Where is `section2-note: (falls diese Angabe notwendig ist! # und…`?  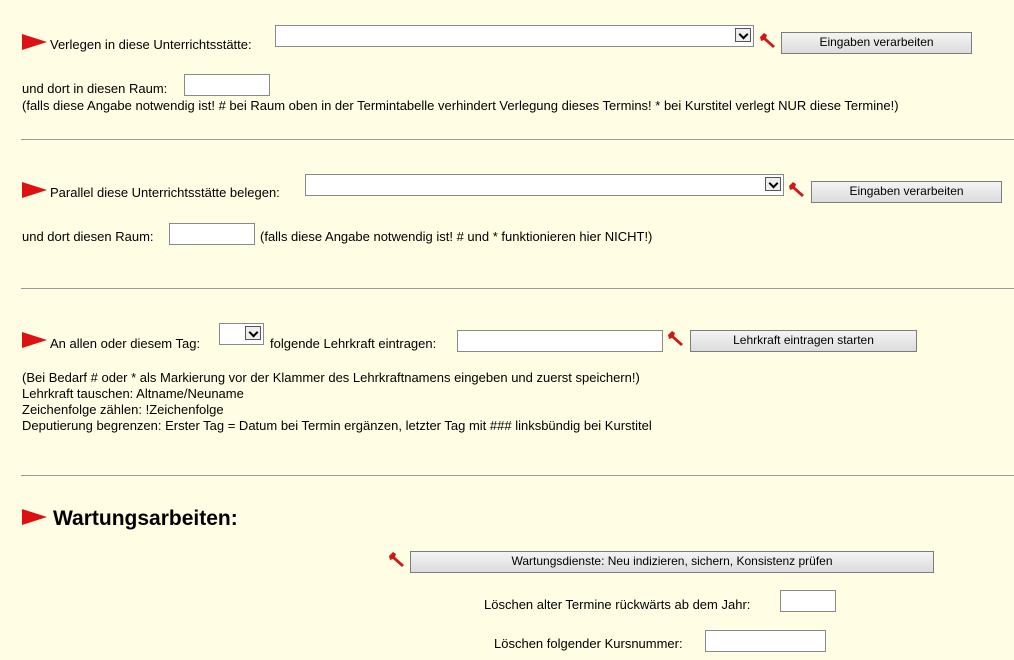 section2-note: (falls diese Angabe notwendig ist! # und… is located at coordinates (456, 236).